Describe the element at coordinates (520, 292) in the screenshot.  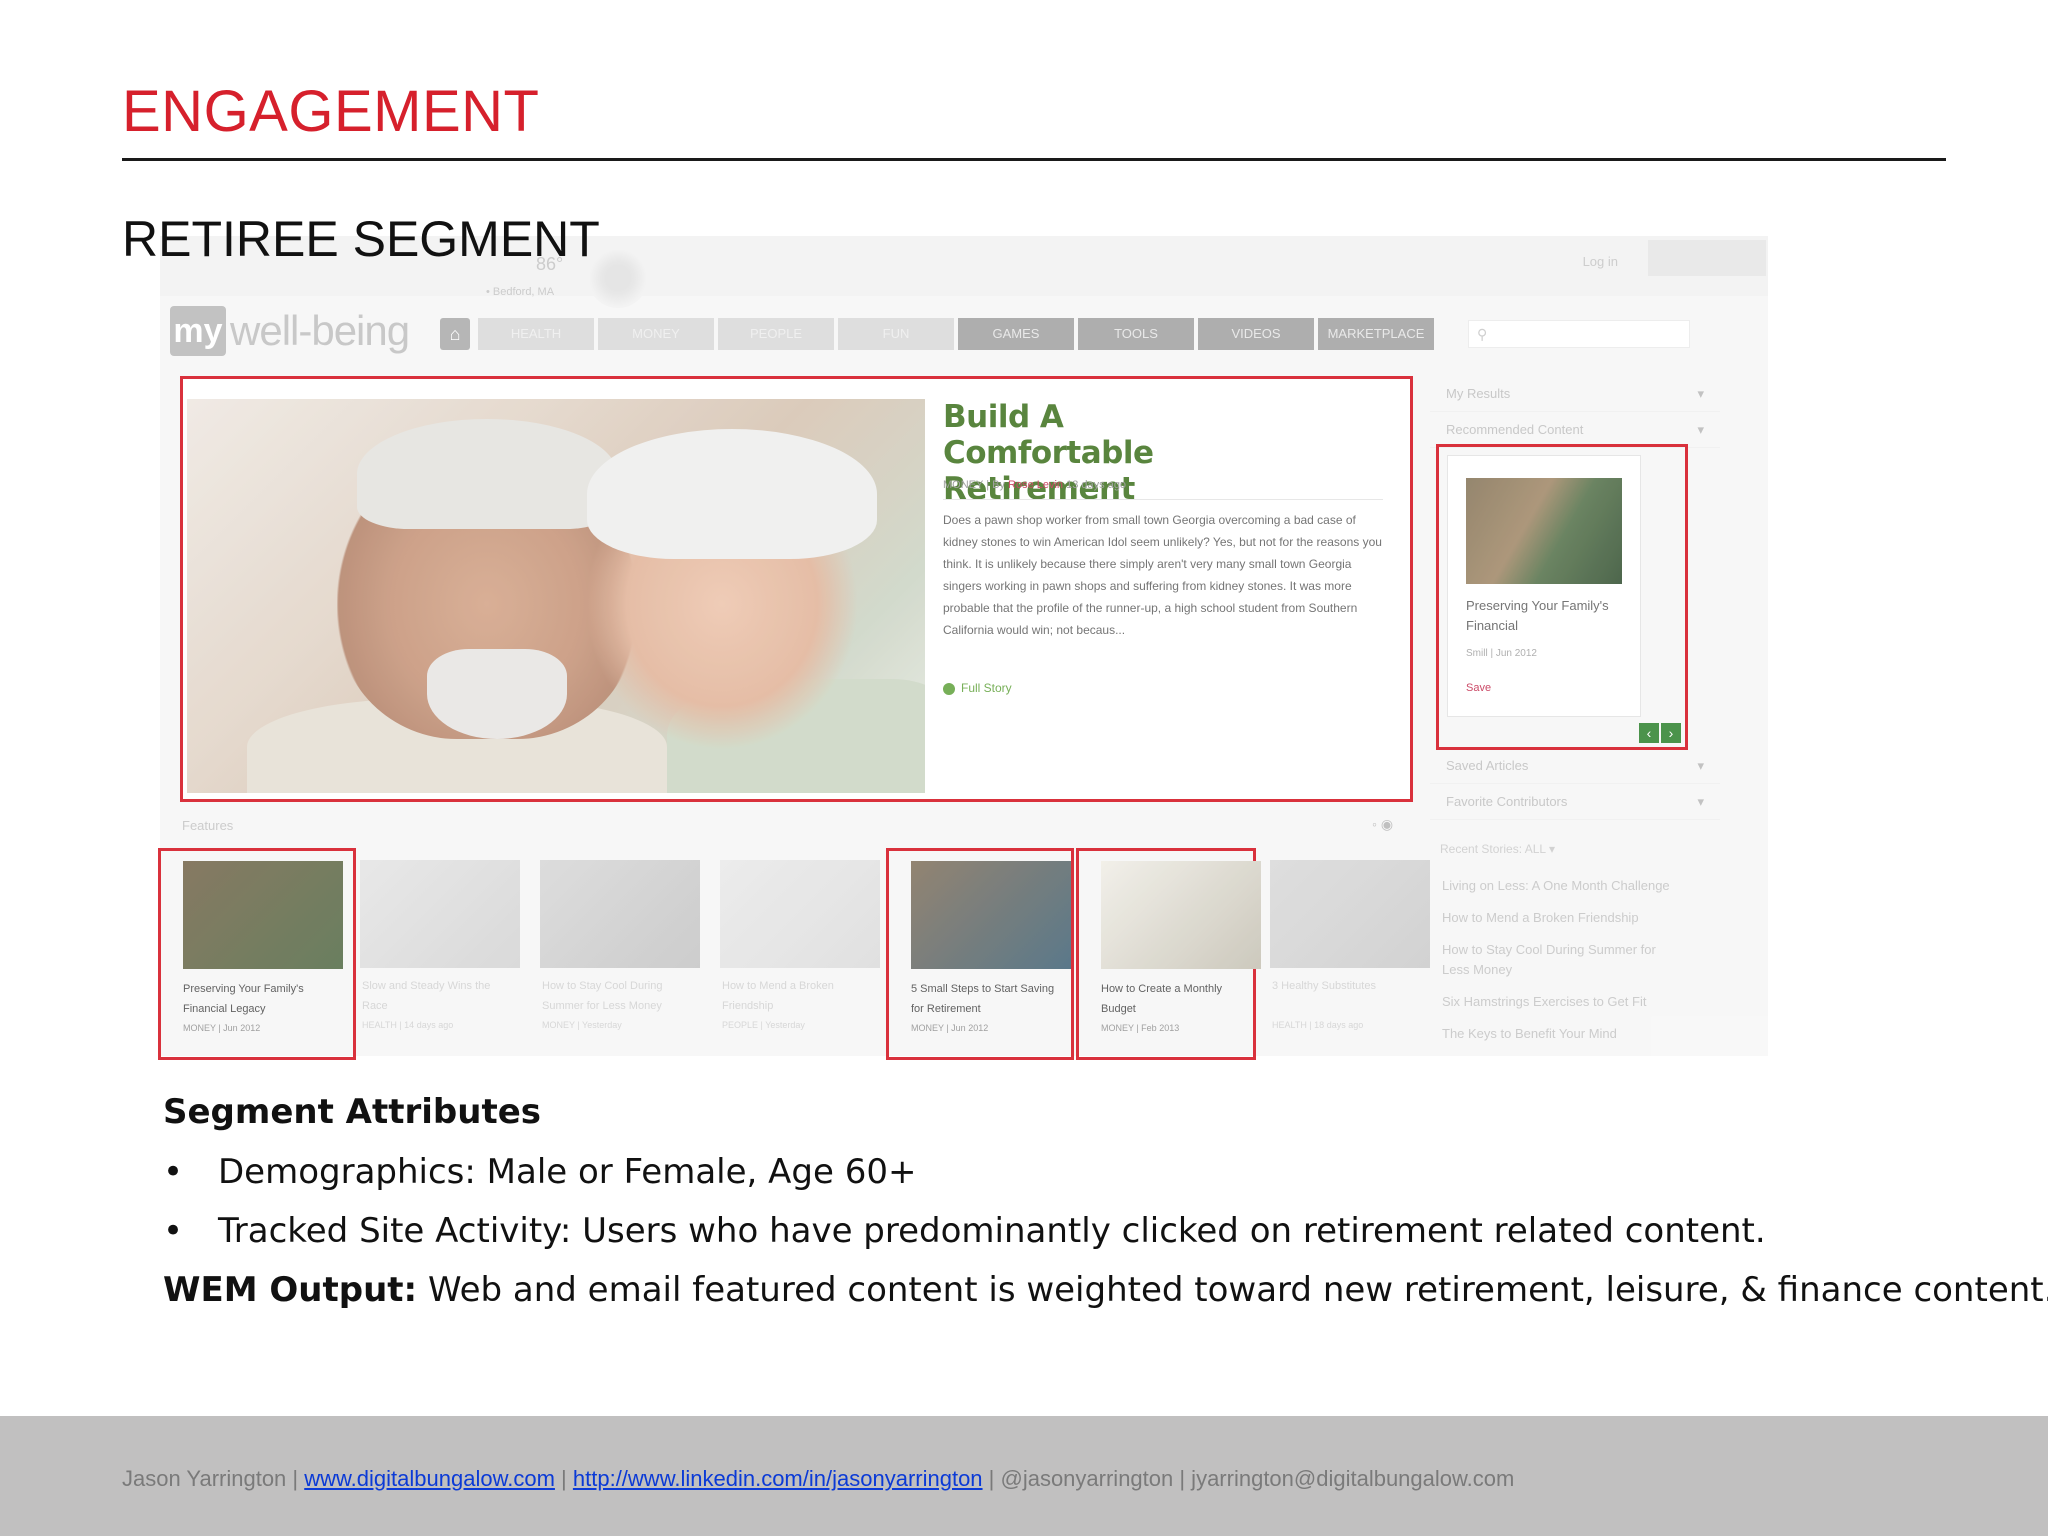
I see `weather-location: • Bedford, MA` at that location.